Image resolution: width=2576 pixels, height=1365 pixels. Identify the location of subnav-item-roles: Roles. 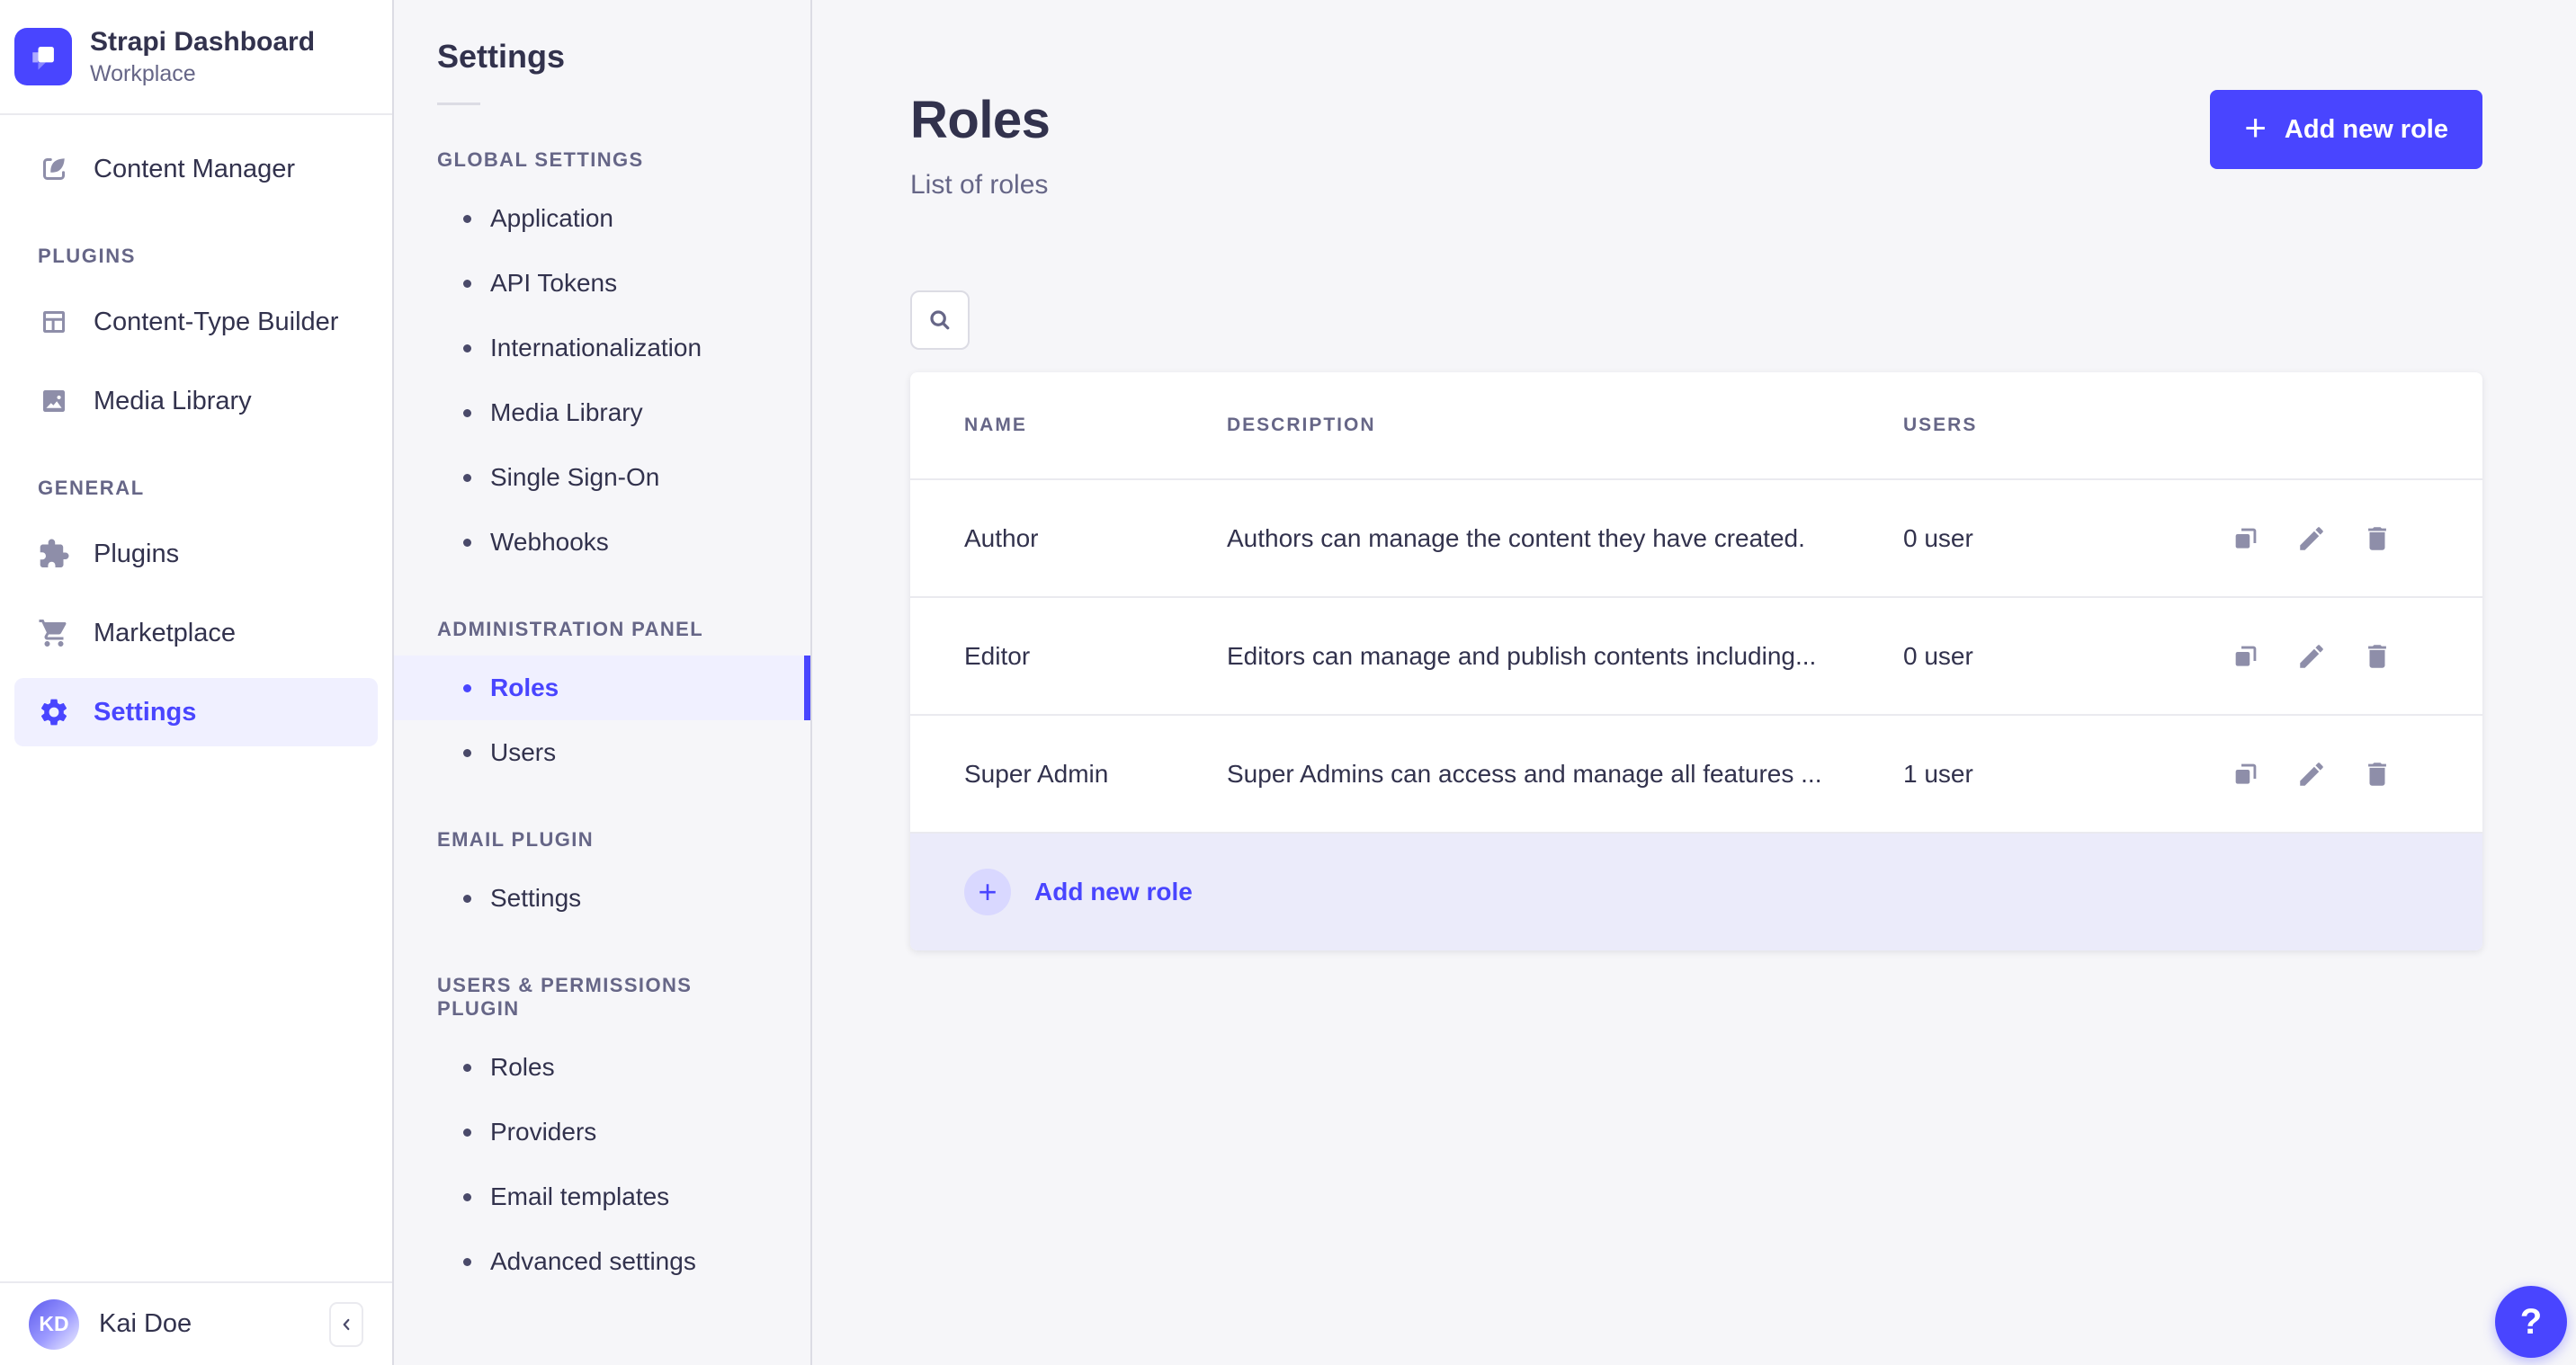
(602, 688).